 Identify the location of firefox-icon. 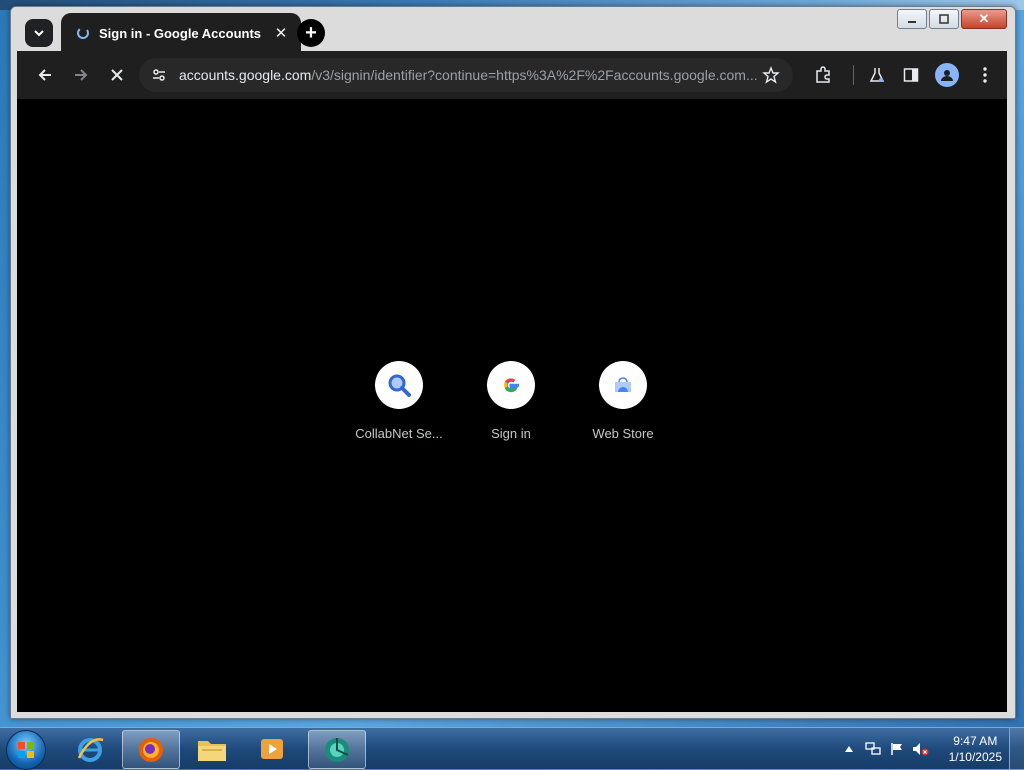
(151, 749).